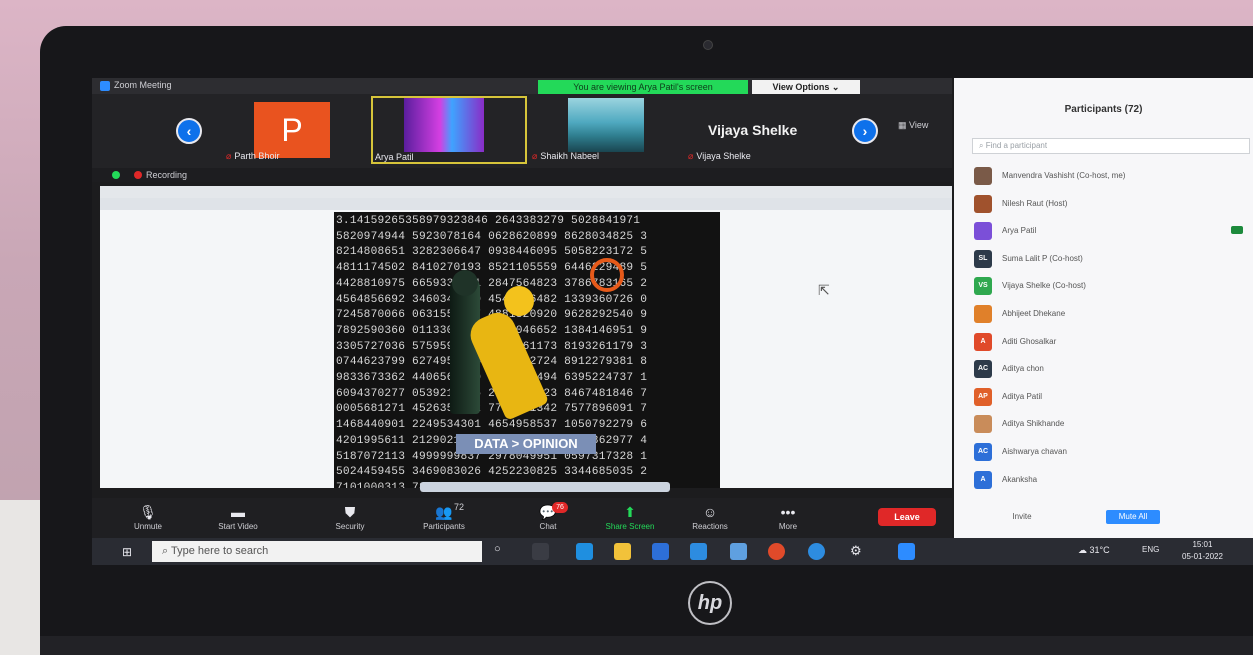  I want to click on leave-button: Leave, so click(907, 517).